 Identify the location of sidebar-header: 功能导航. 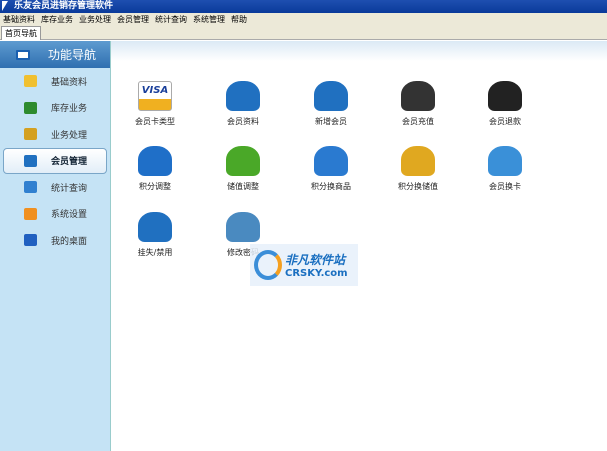
(55, 54).